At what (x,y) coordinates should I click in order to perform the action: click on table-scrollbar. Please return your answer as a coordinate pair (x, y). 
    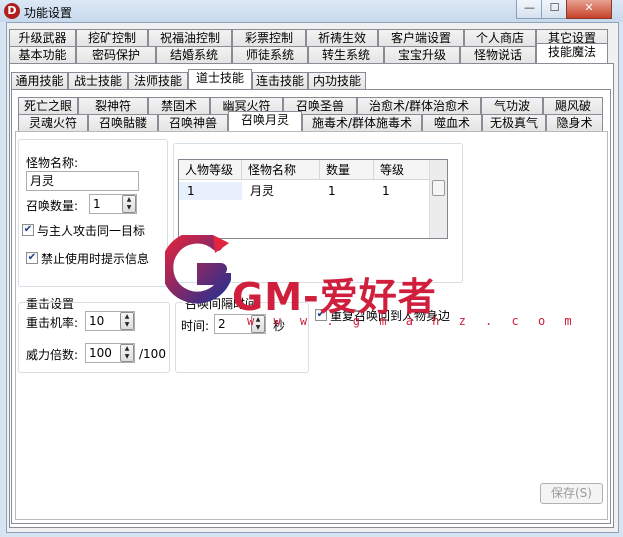
    Looking at the image, I should click on (438, 199).